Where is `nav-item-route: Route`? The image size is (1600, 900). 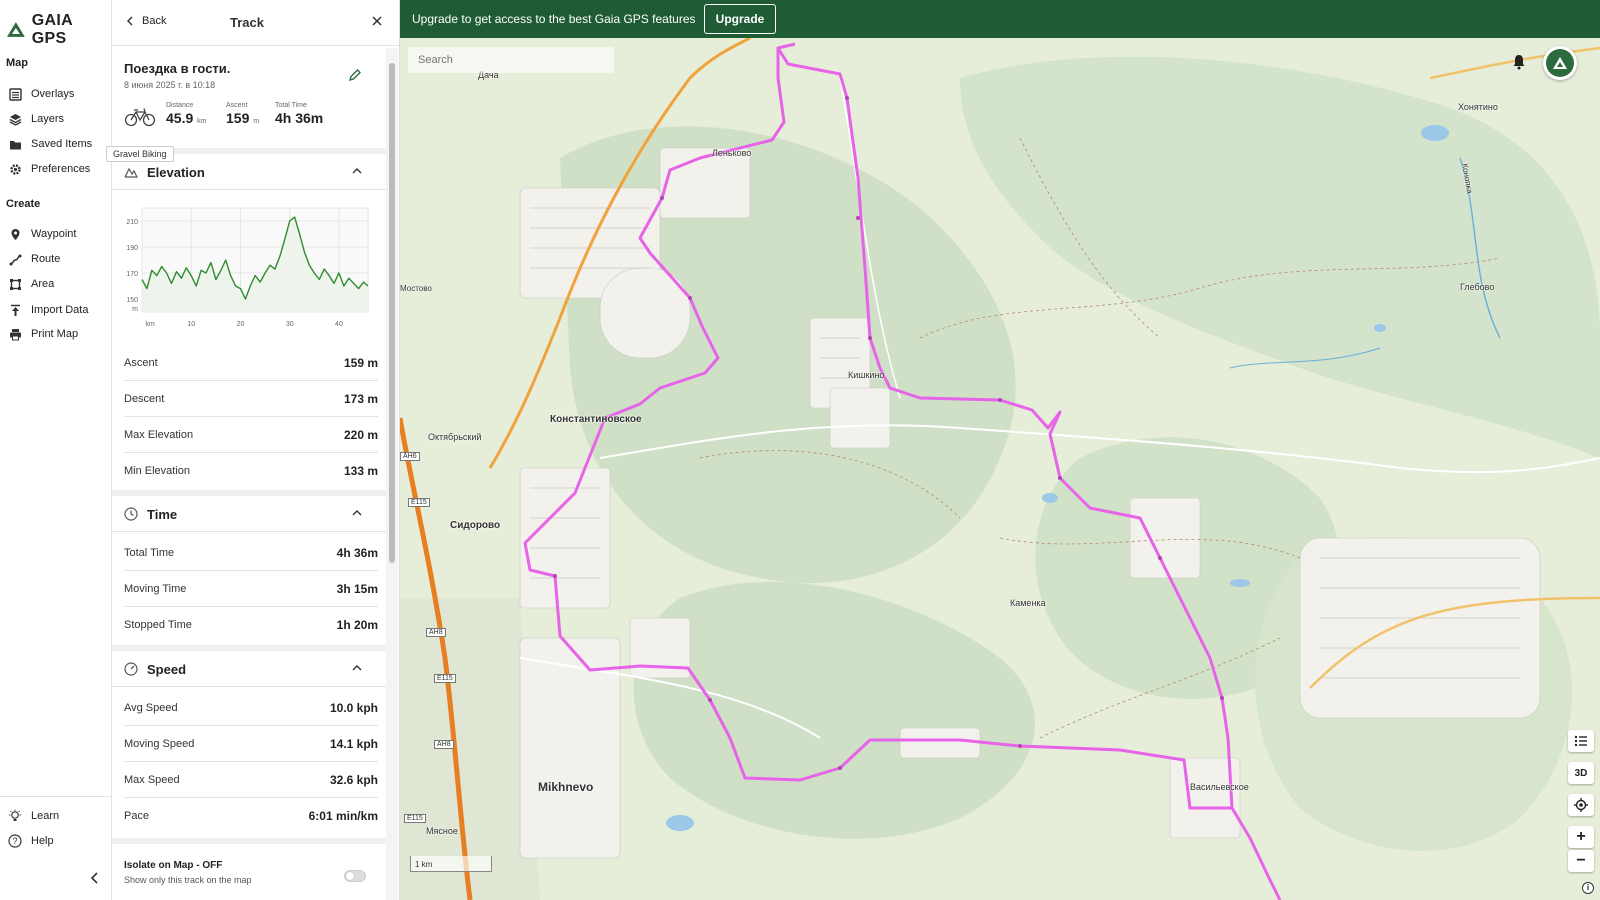
nav-item-route: Route is located at coordinates (34, 259).